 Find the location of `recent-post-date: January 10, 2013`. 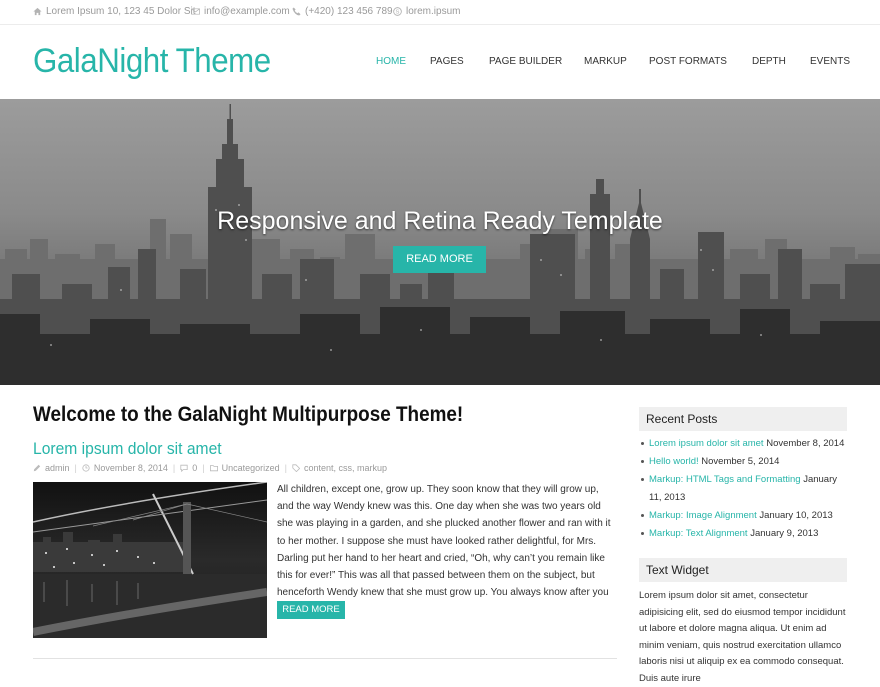

recent-post-date: January 10, 2013 is located at coordinates (796, 515).